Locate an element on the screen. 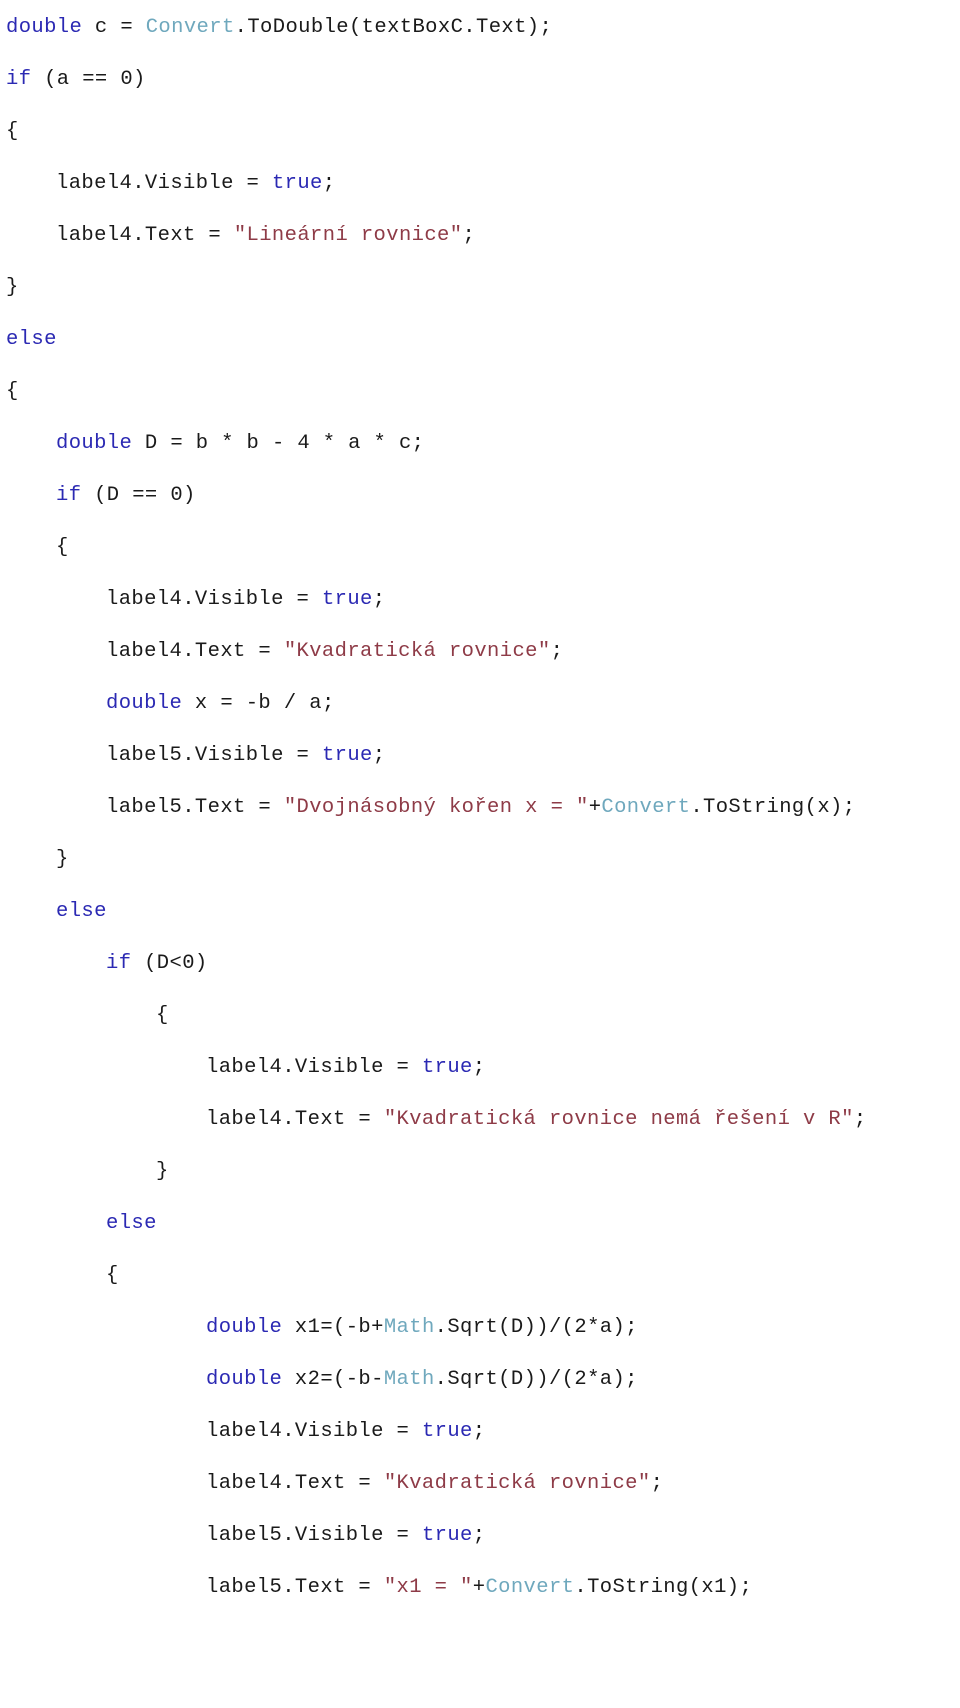  code-token-plain: c = is located at coordinates (114, 27).